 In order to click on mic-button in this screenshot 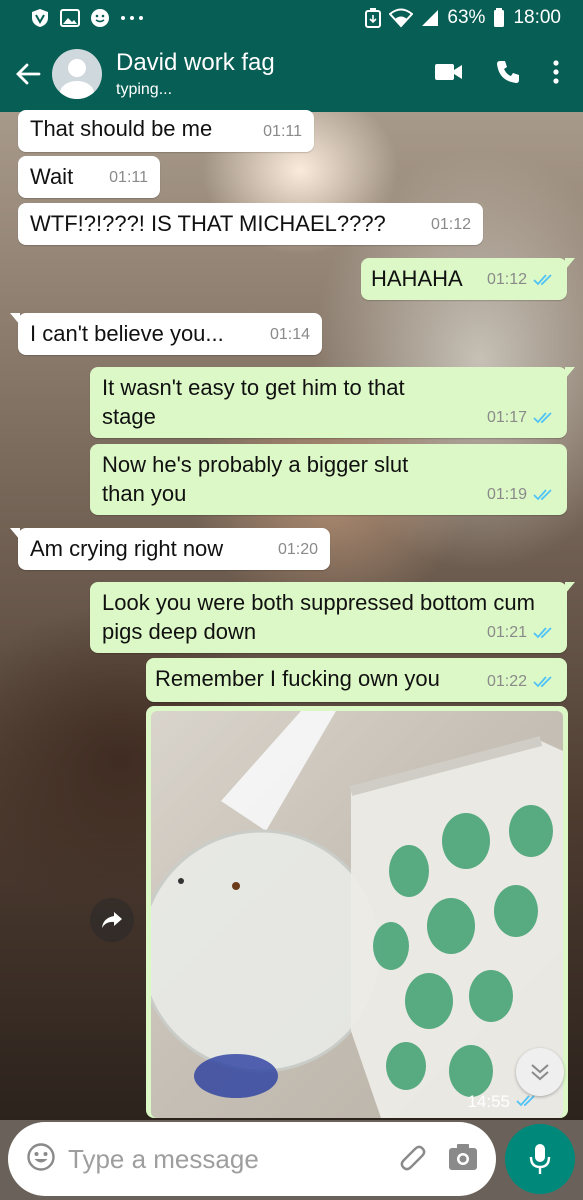, I will do `click(540, 1159)`.